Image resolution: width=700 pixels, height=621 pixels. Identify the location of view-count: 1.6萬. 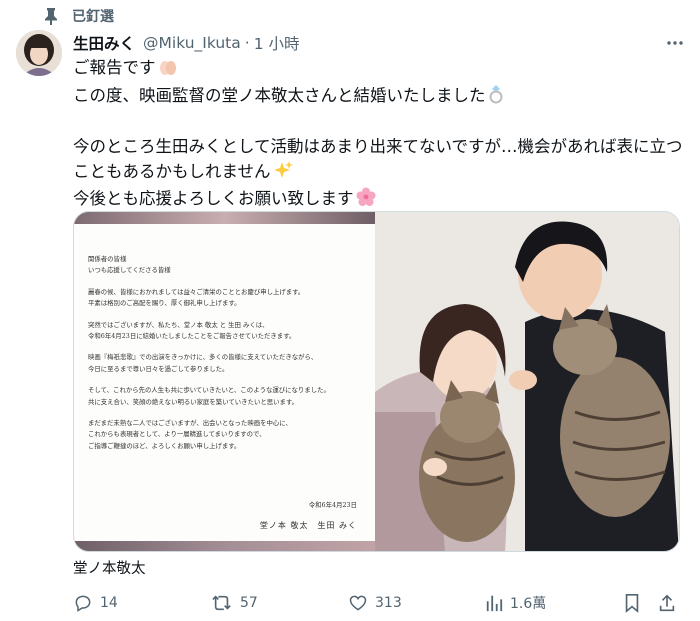
(528, 604).